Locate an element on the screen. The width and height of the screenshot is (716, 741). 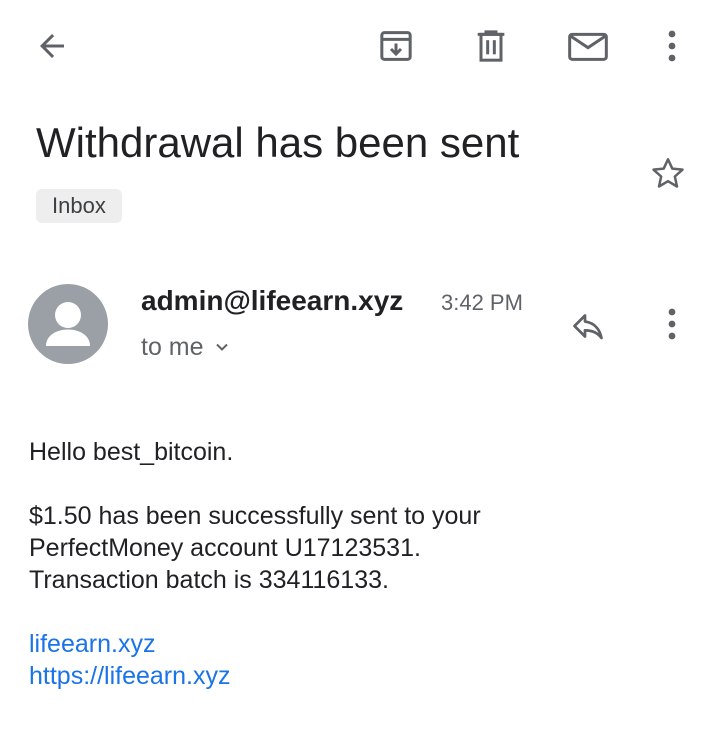
reply-button is located at coordinates (588, 326).